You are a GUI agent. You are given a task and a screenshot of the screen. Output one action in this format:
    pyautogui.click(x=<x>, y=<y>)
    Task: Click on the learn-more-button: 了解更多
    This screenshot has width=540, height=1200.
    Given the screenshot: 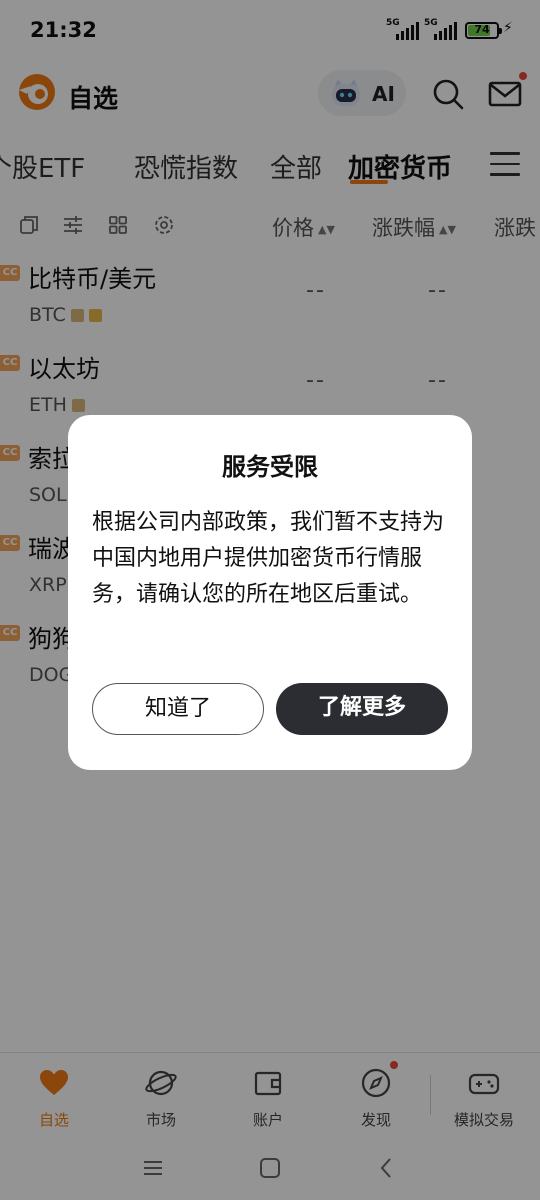 What is the action you would take?
    pyautogui.click(x=362, y=709)
    